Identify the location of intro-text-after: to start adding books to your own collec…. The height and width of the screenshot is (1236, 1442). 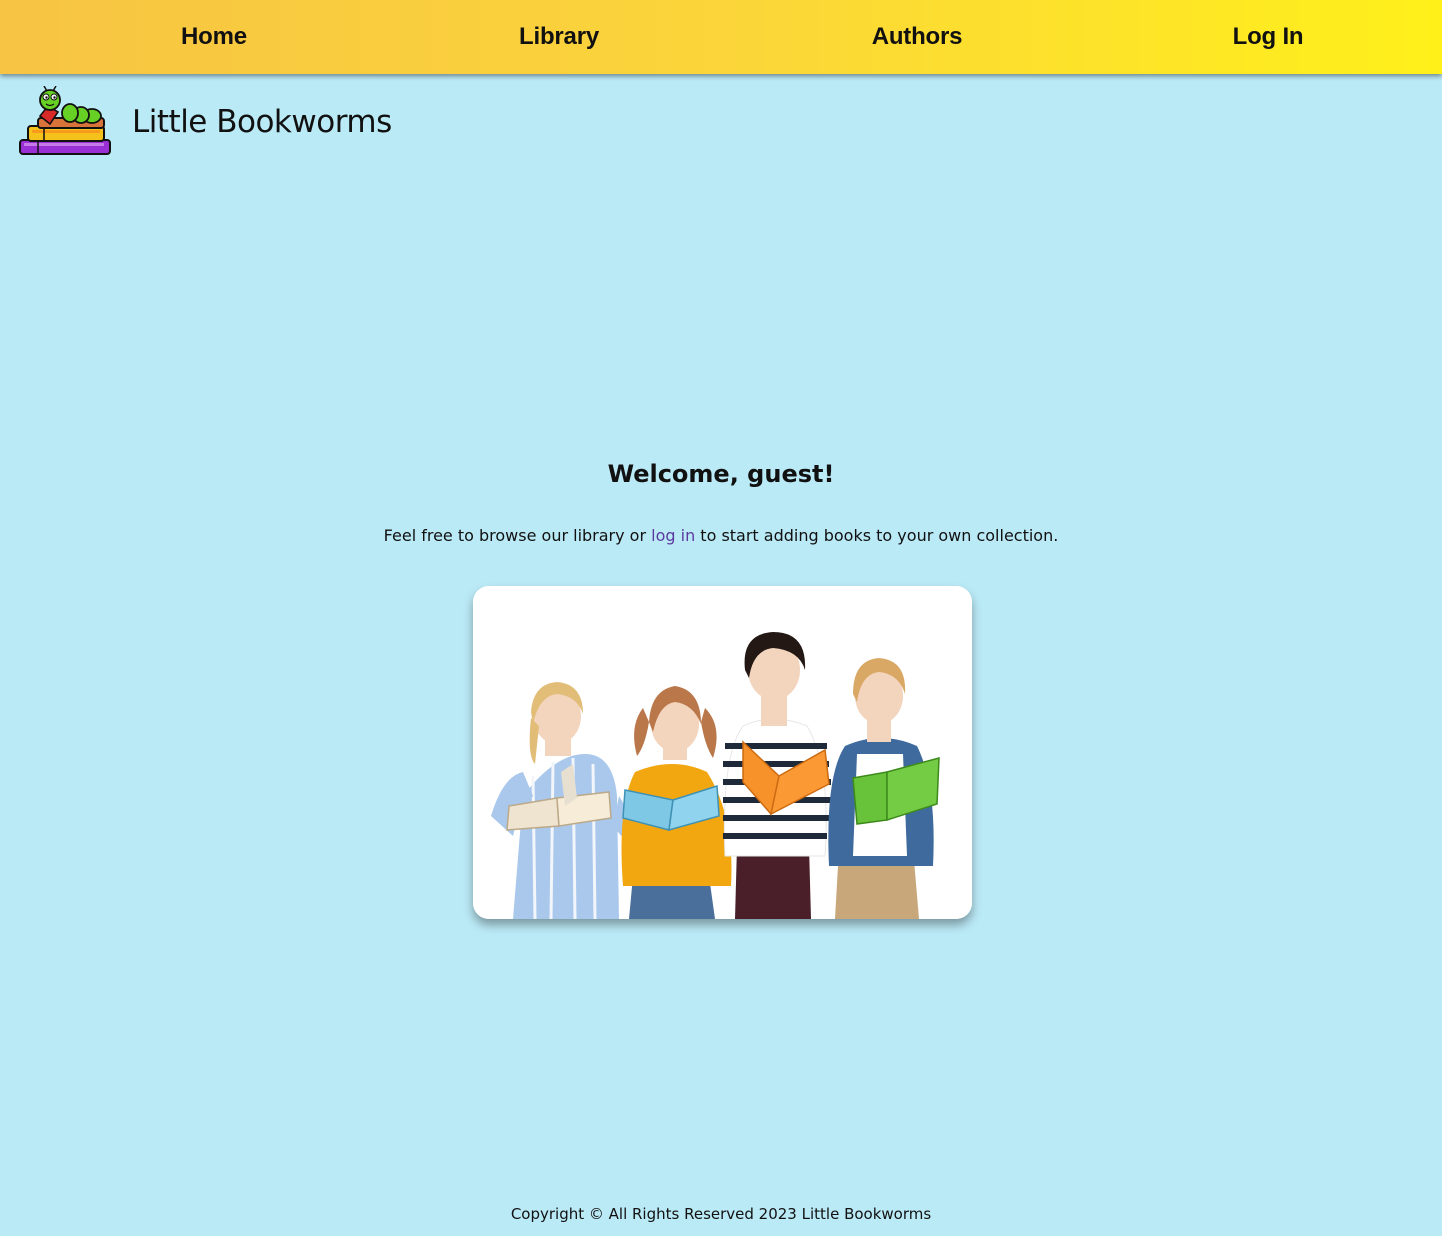
(877, 535).